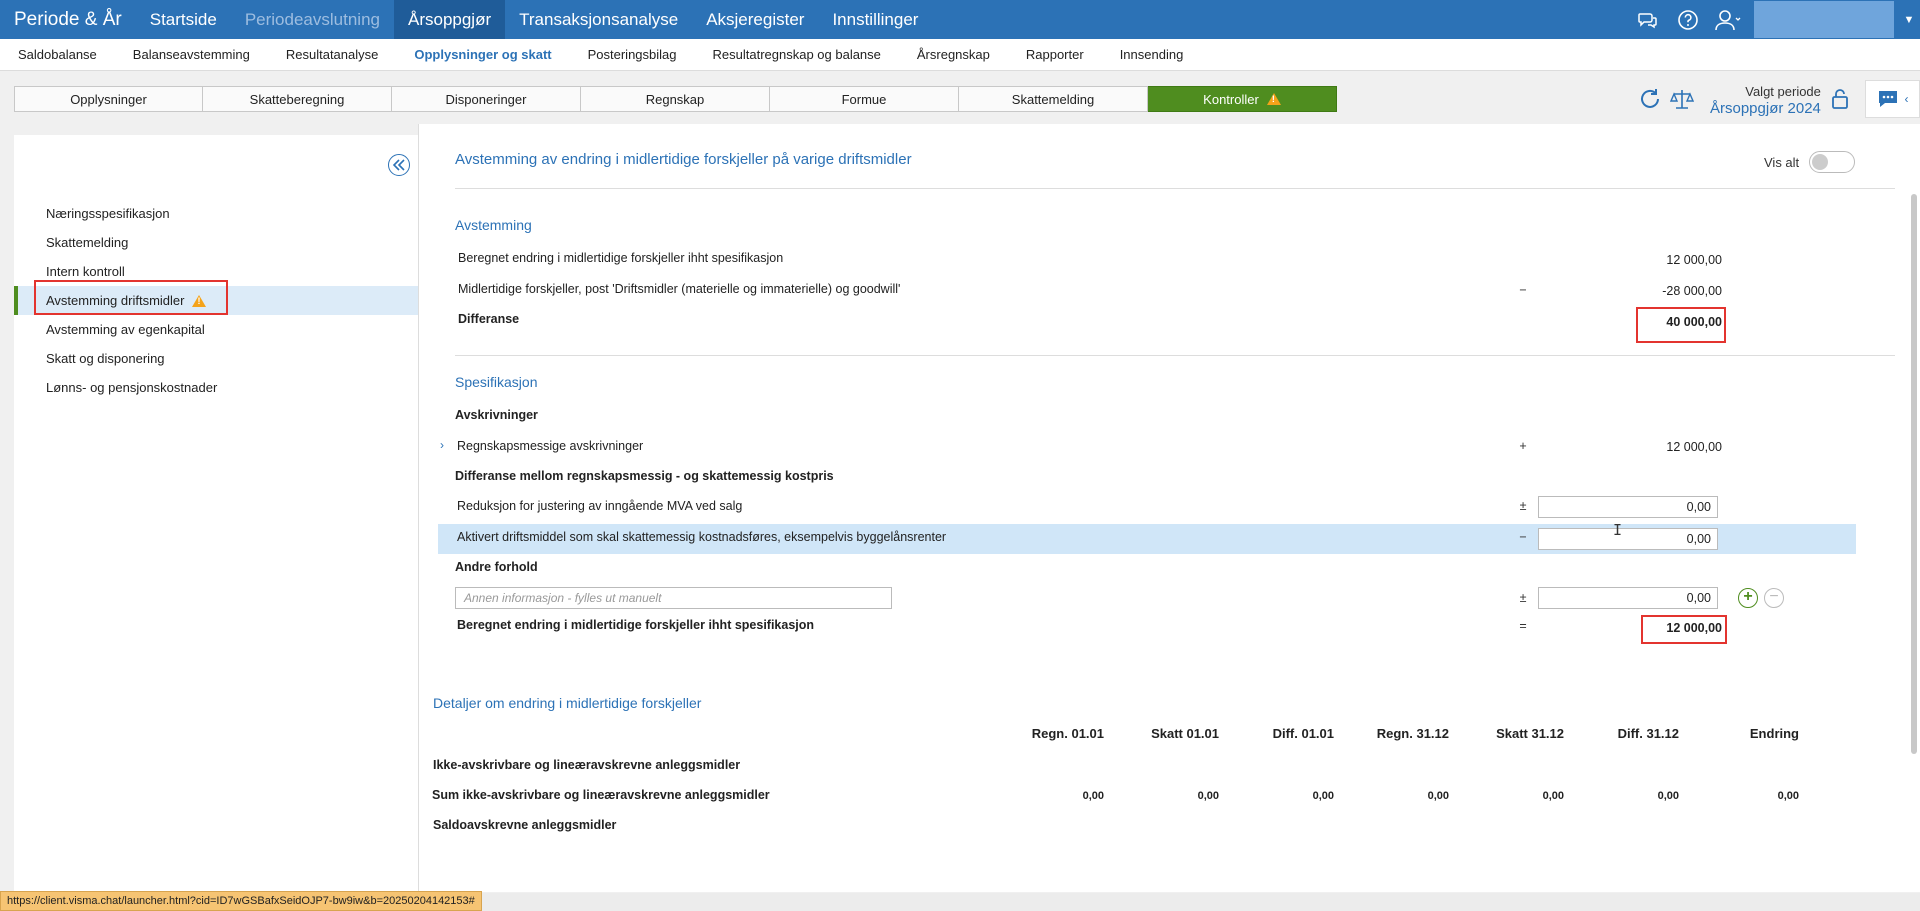 Image resolution: width=1920 pixels, height=911 pixels. Describe the element at coordinates (493, 225) in the screenshot. I see `section-avstemming-title: Avstemming` at that location.